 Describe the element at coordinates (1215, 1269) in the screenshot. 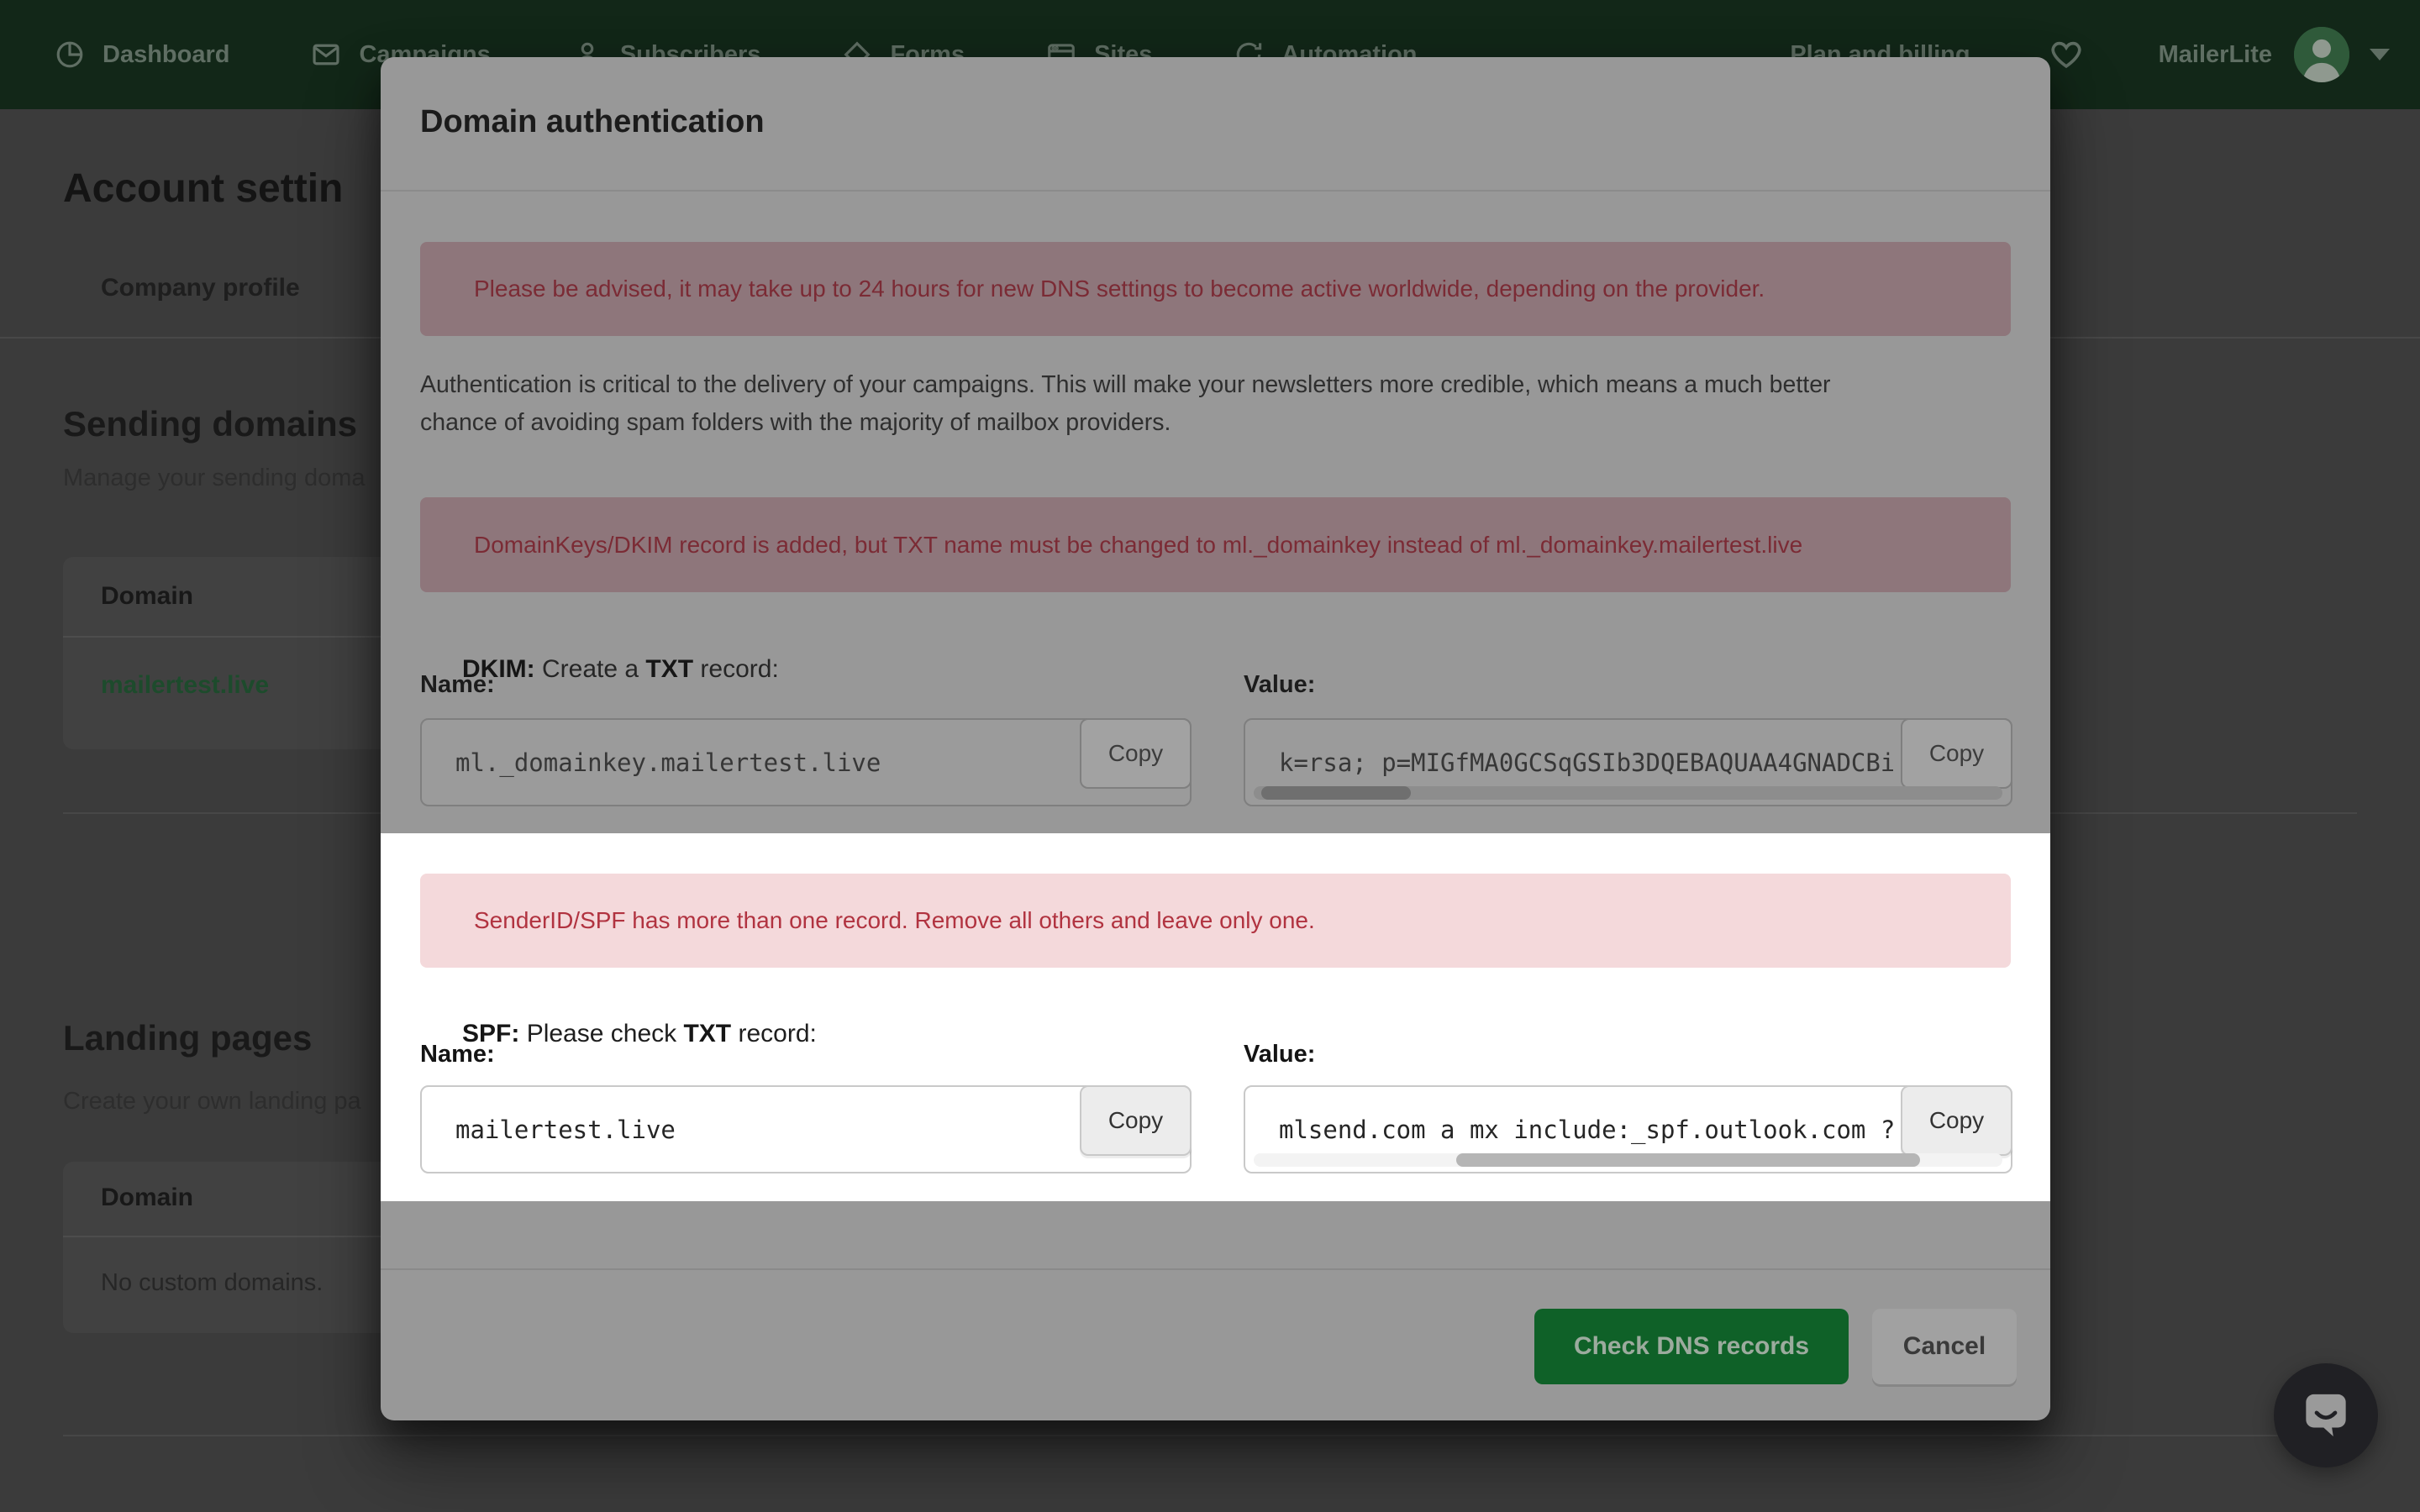

I see `modal-footer-divider` at that location.